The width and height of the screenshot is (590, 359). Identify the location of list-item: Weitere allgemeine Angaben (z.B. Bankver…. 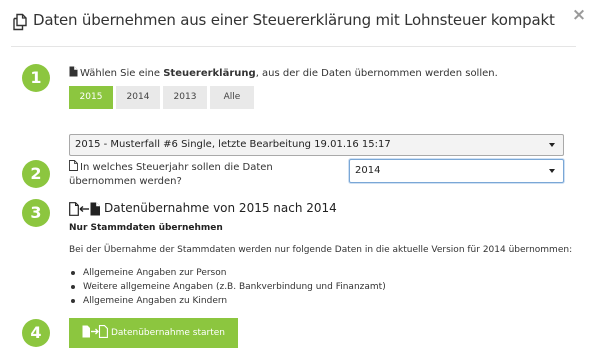
(227, 287).